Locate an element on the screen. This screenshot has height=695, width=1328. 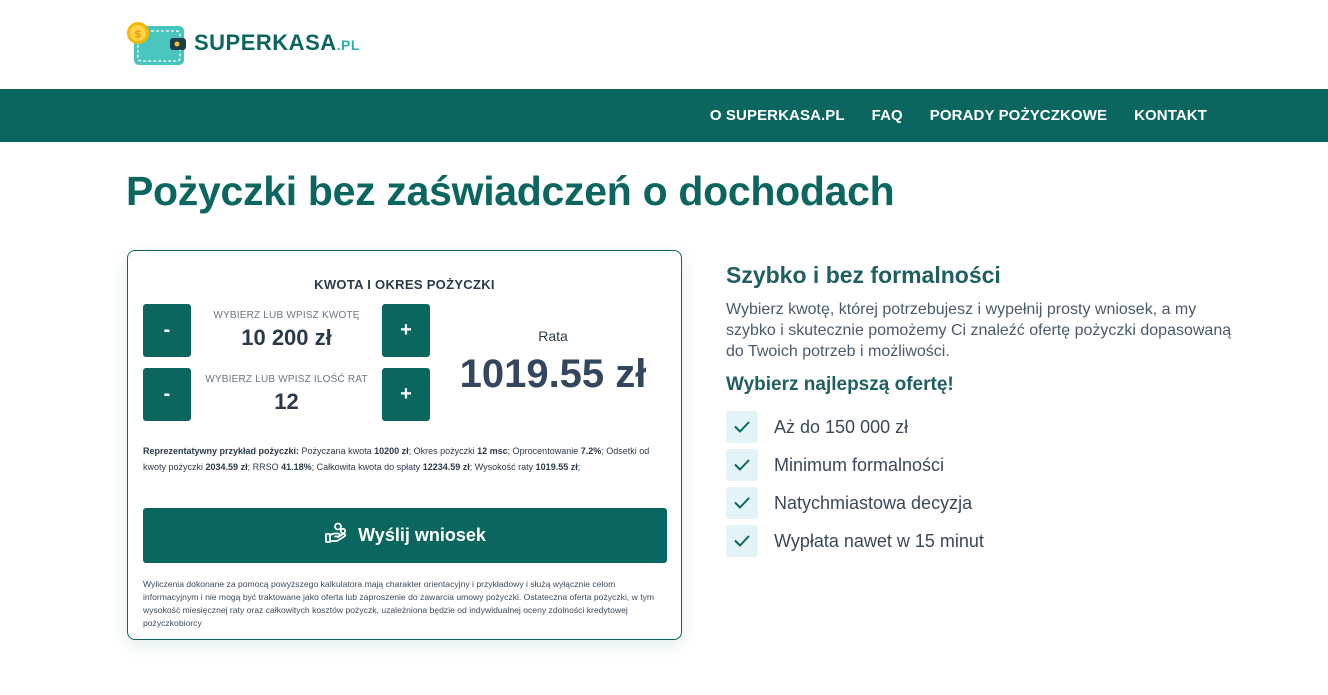
monthly-rate: Rata 1019.55 zł is located at coordinates (553, 362).